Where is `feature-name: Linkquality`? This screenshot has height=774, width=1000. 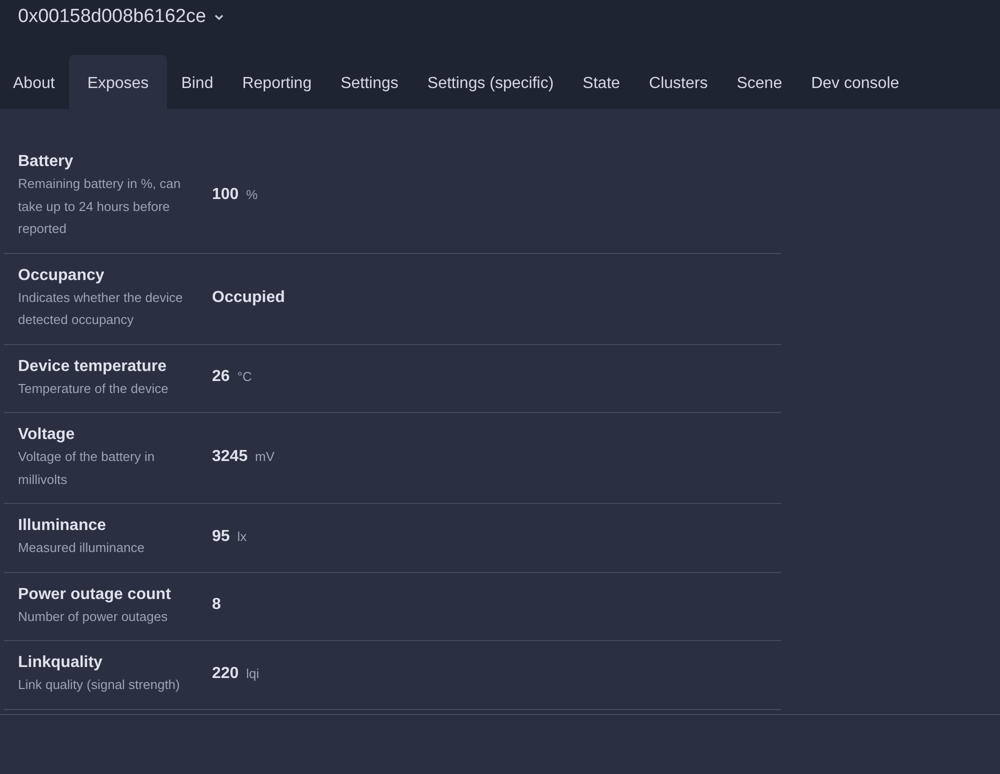 feature-name: Linkquality is located at coordinates (61, 663).